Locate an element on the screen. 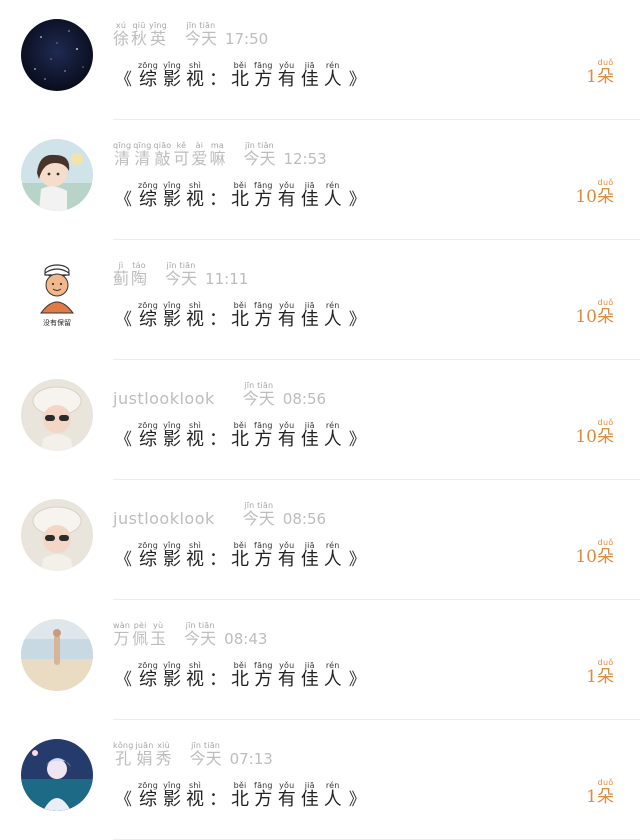 Image resolution: width=640 pixels, height=840 pixels. avatar-caption: 没有保留 is located at coordinates (57, 322).